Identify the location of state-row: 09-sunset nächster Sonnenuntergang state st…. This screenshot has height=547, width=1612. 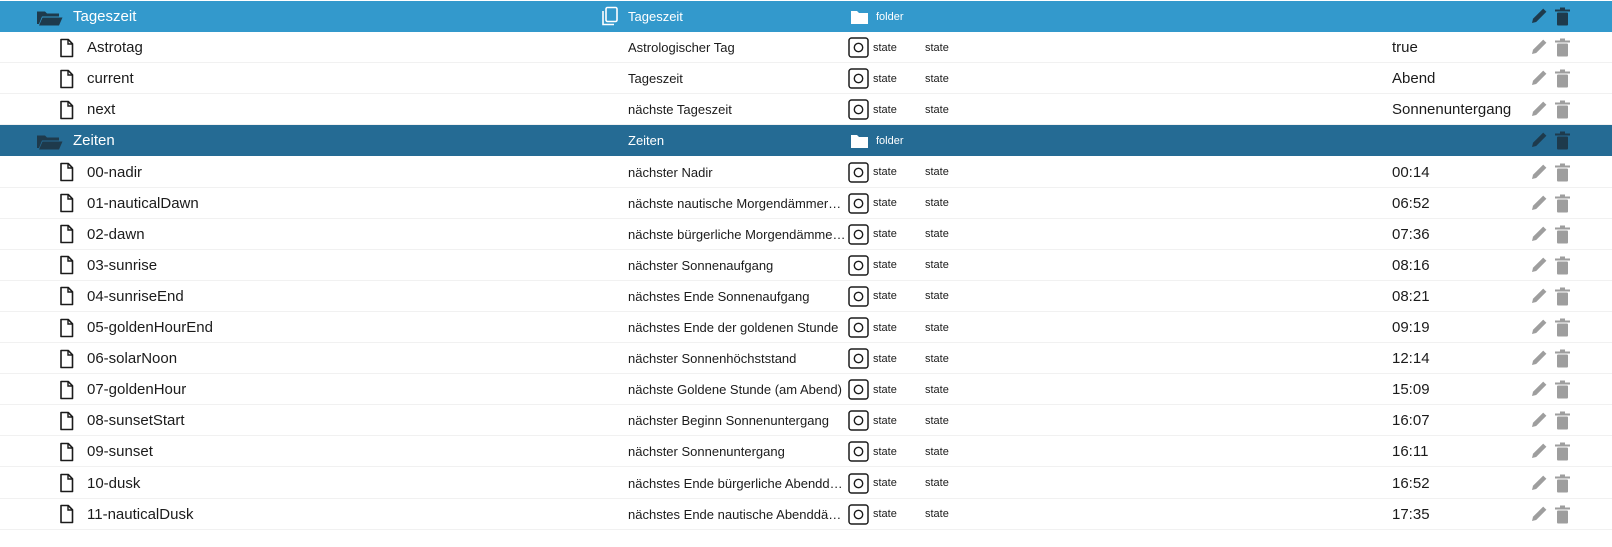
(806, 452).